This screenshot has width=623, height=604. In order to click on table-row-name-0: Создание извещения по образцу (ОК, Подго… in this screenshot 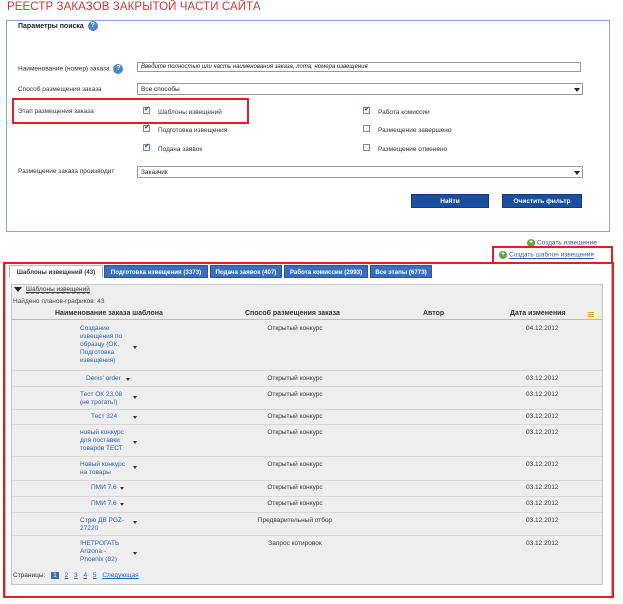, I will do `click(107, 345)`.